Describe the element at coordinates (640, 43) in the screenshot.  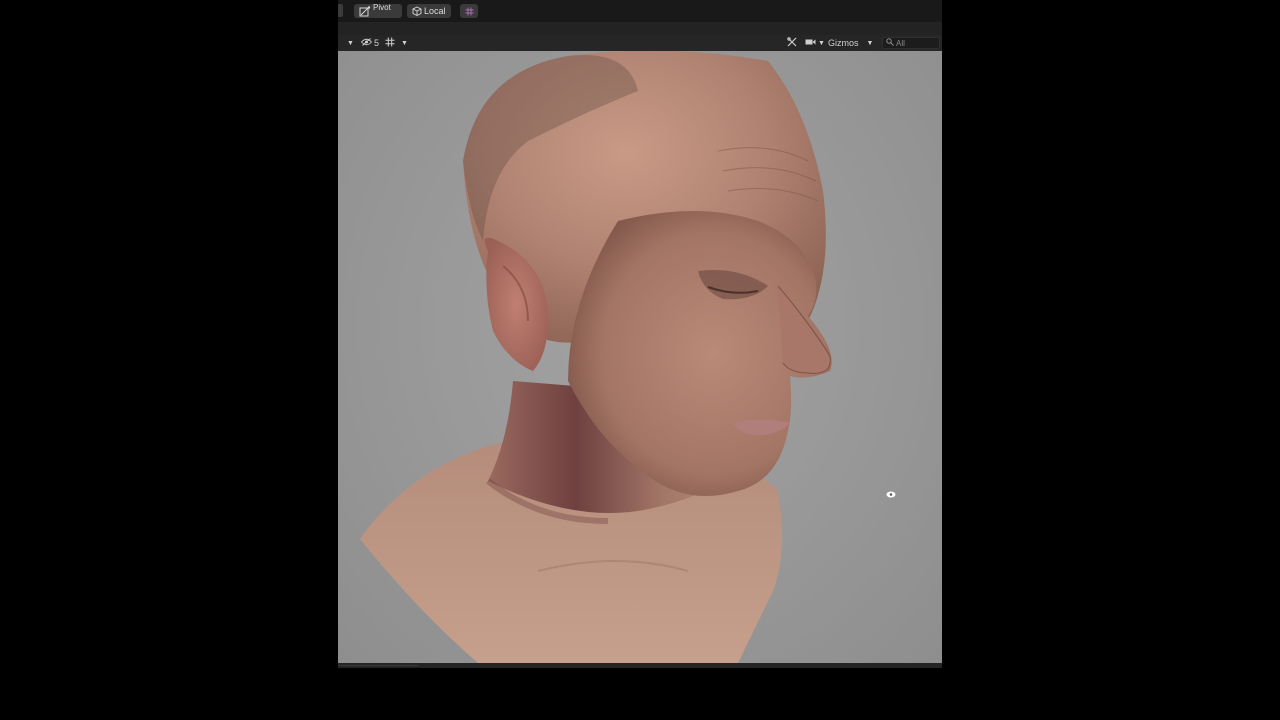
I see `scene-view-toolbar: ▼ 5 ▼ ▼ Gizmos ▼ All` at that location.